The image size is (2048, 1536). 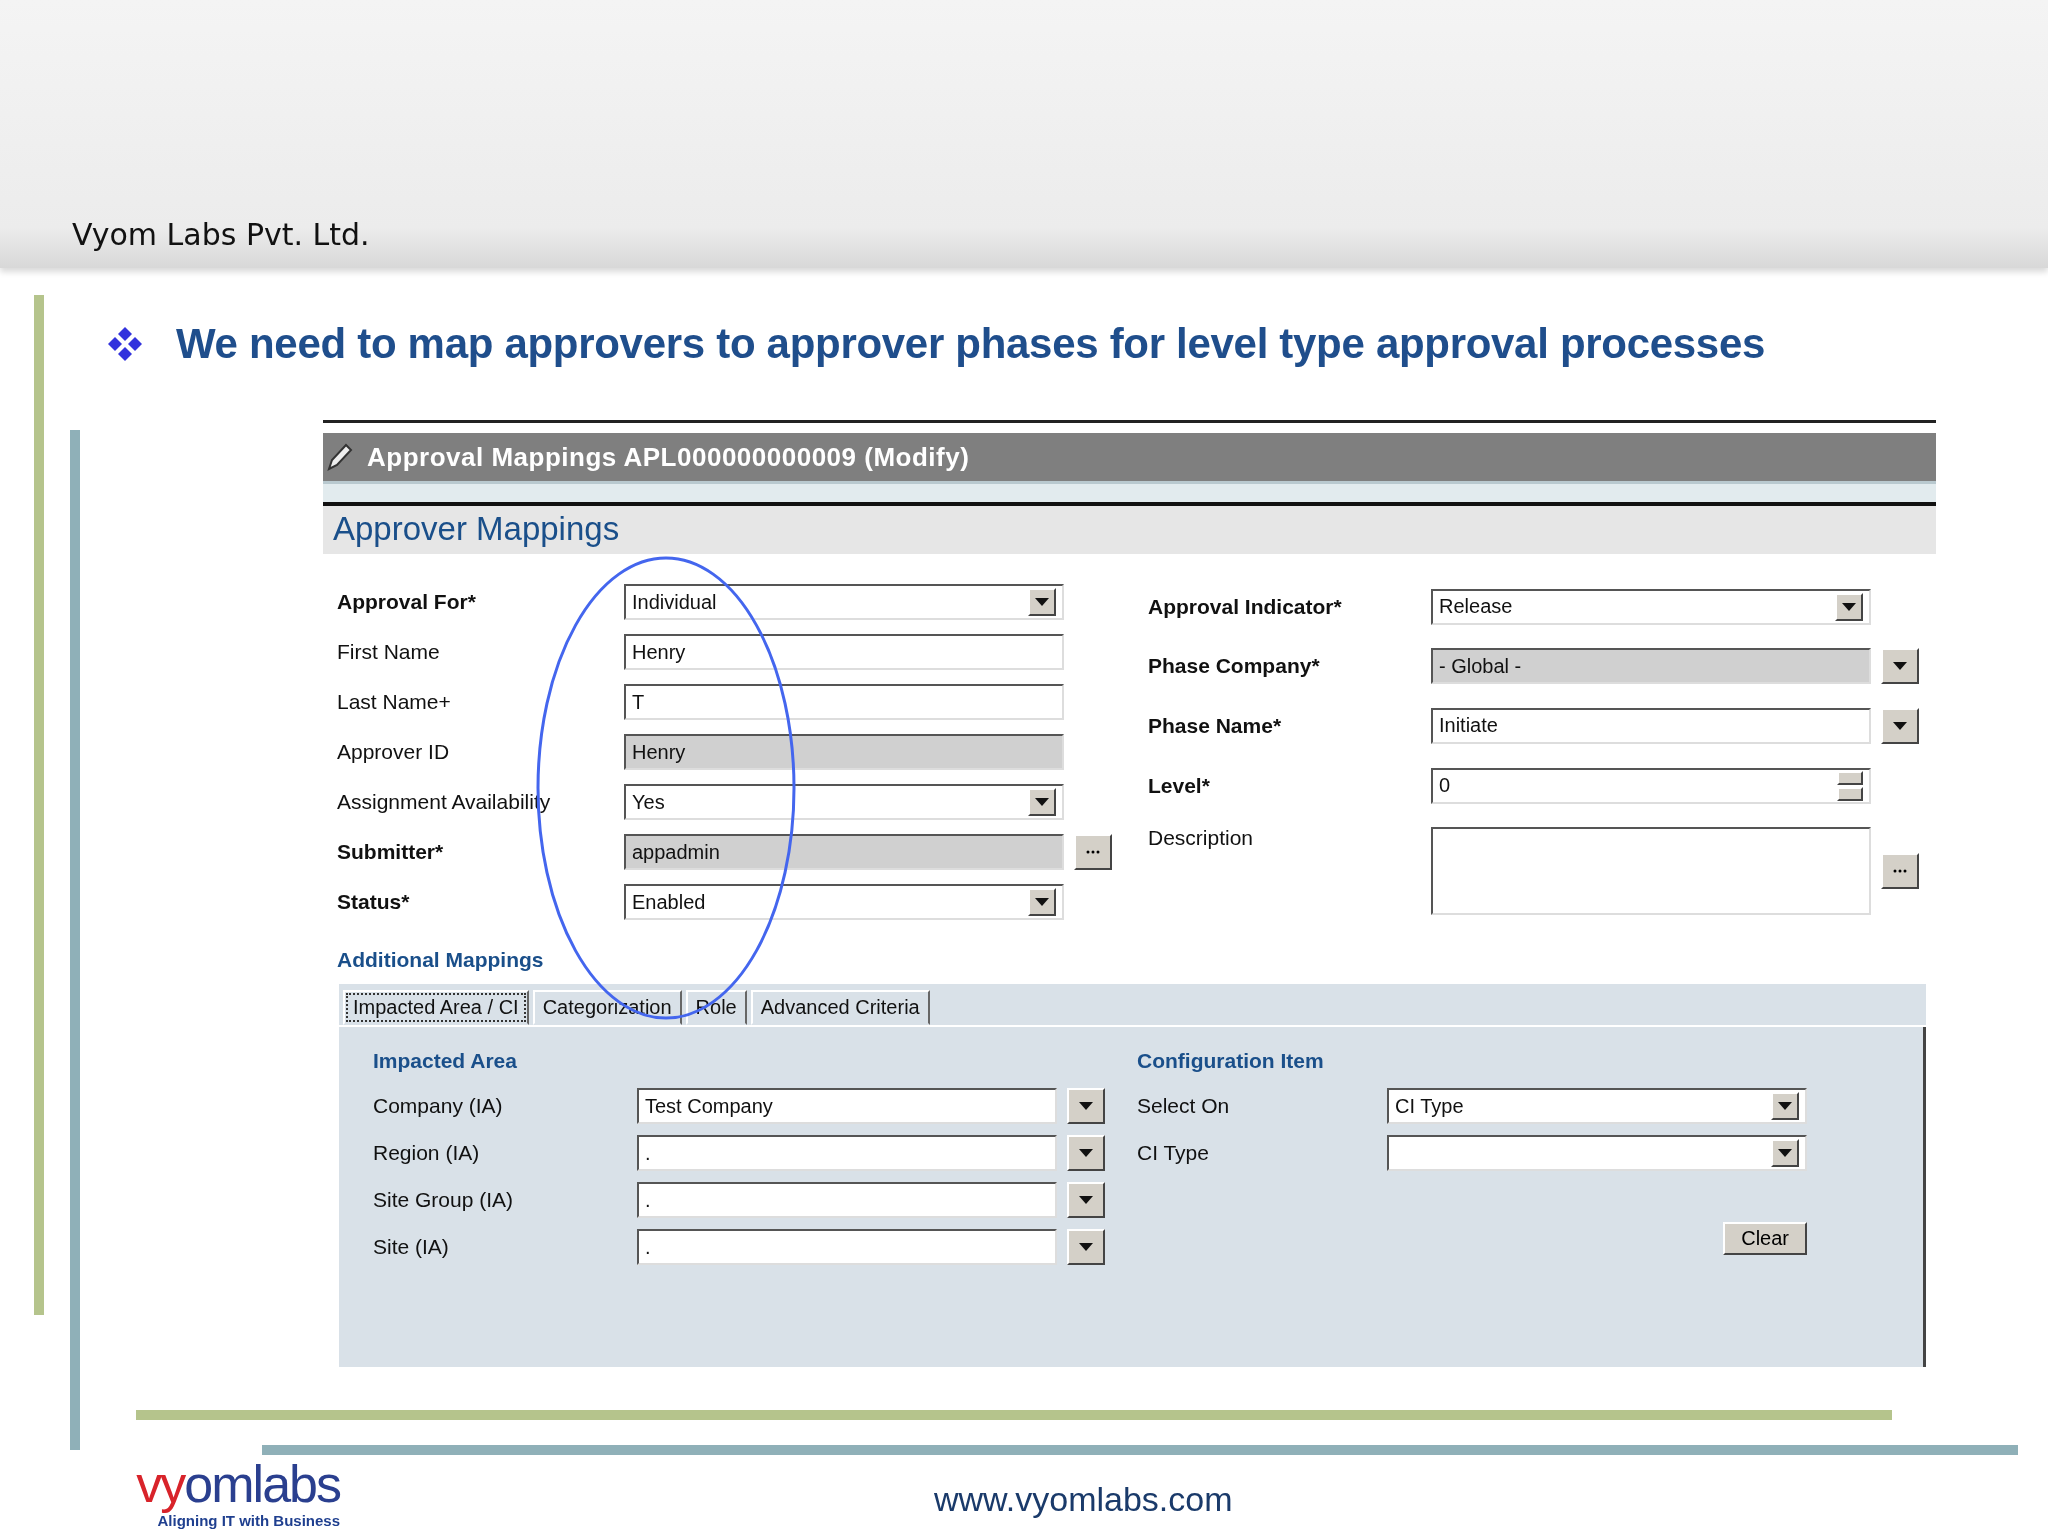 I want to click on section-title: Additional Mappings, so click(x=440, y=959).